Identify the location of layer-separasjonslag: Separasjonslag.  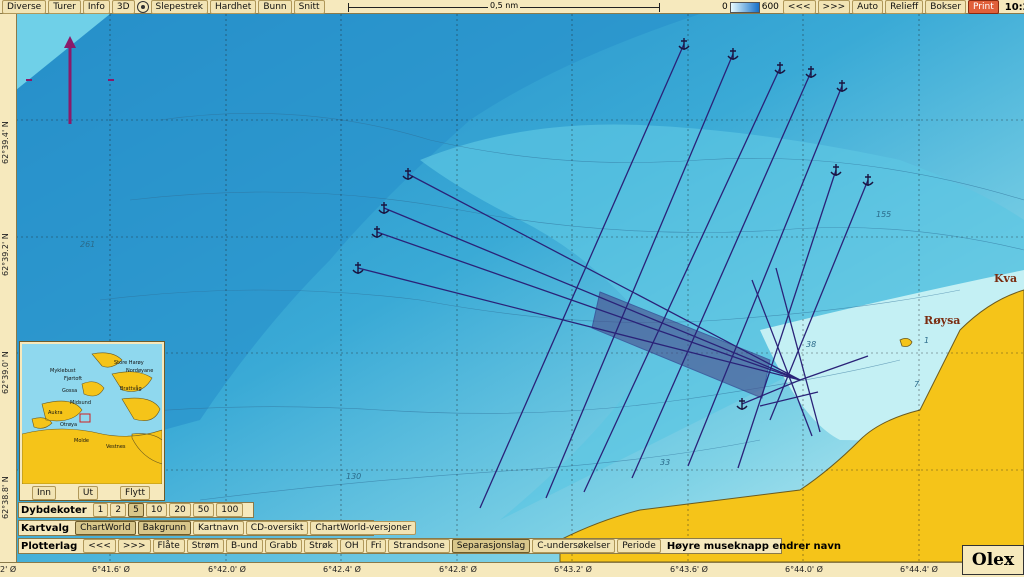
(491, 546).